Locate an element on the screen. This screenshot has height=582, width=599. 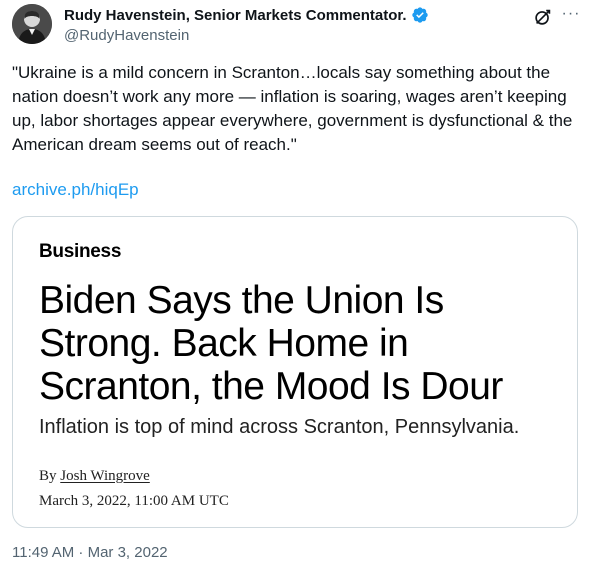
card-author: Josh Wingrove is located at coordinates (105, 476).